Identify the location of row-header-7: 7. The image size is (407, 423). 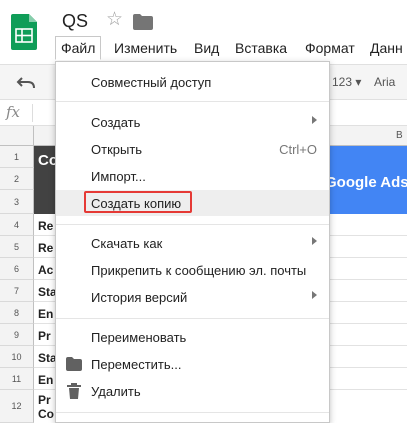
(17, 291).